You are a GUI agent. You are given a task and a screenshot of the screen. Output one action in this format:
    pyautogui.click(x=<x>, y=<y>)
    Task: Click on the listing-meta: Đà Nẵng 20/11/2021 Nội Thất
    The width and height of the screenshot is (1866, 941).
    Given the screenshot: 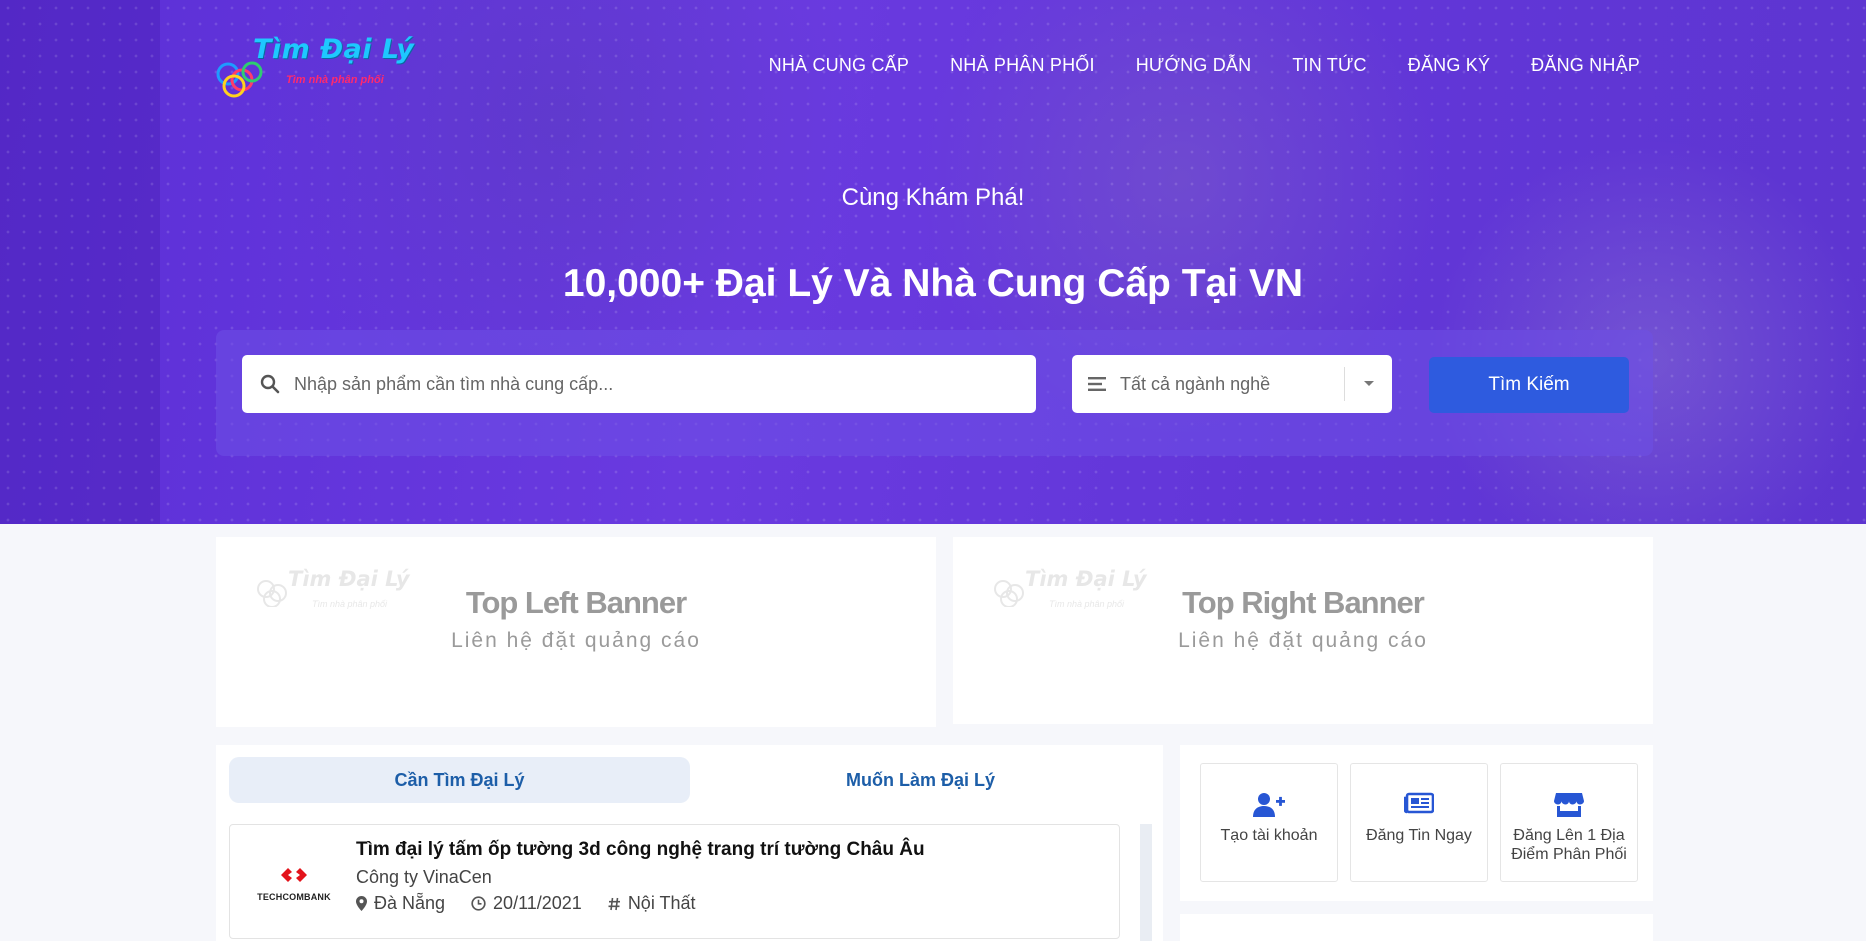 What is the action you would take?
    pyautogui.click(x=539, y=903)
    